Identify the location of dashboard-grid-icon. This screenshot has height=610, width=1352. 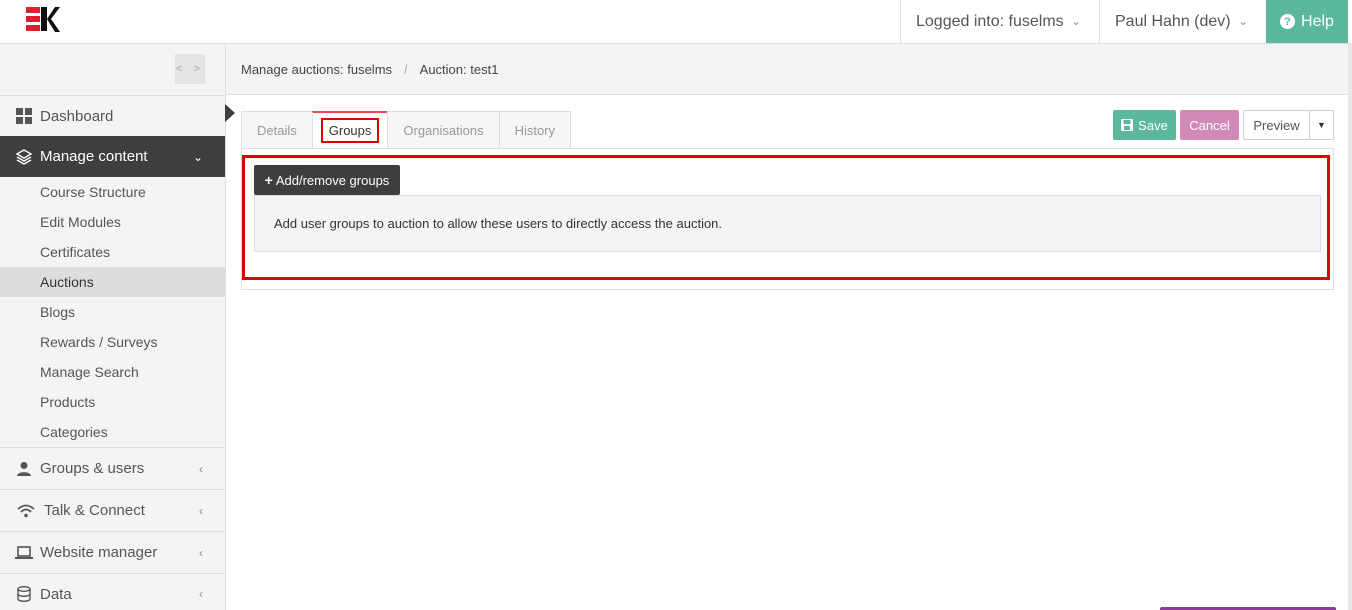
(24, 116).